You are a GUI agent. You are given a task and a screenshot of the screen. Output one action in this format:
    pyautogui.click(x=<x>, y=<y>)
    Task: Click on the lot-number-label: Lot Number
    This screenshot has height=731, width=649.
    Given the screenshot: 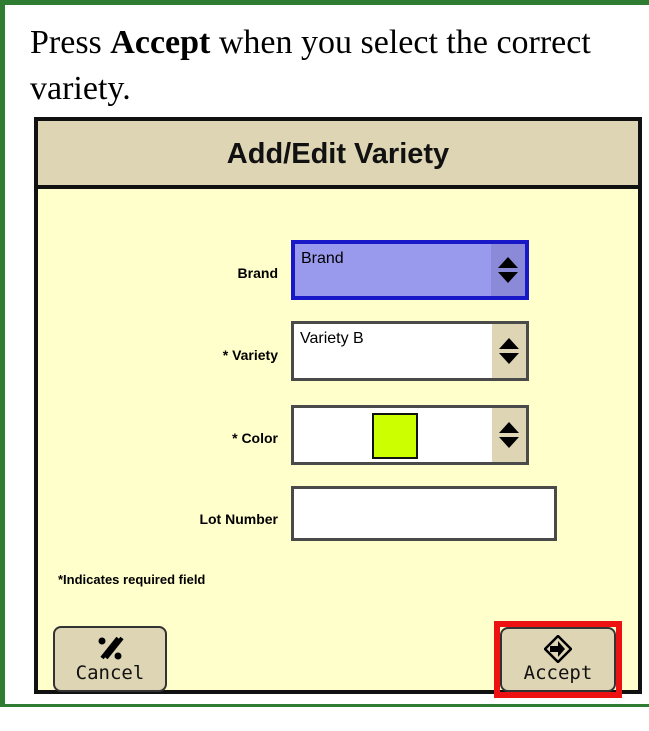 What is the action you would take?
    pyautogui.click(x=238, y=519)
    